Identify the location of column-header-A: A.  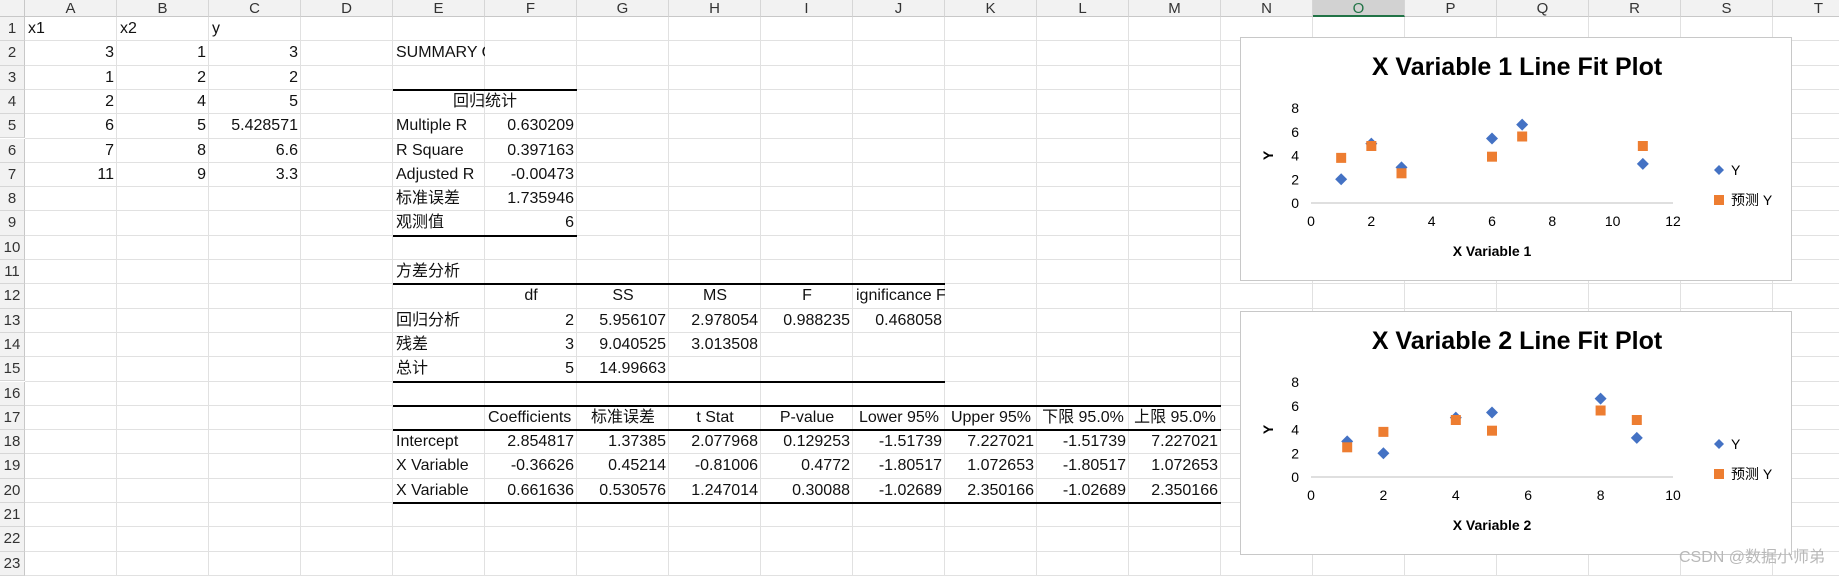
(71, 8).